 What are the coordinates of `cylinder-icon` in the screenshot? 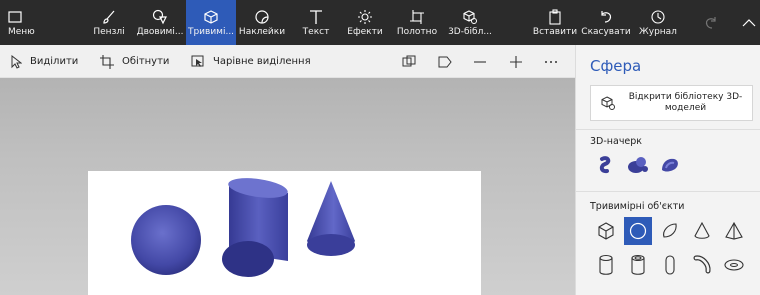 It's located at (606, 264).